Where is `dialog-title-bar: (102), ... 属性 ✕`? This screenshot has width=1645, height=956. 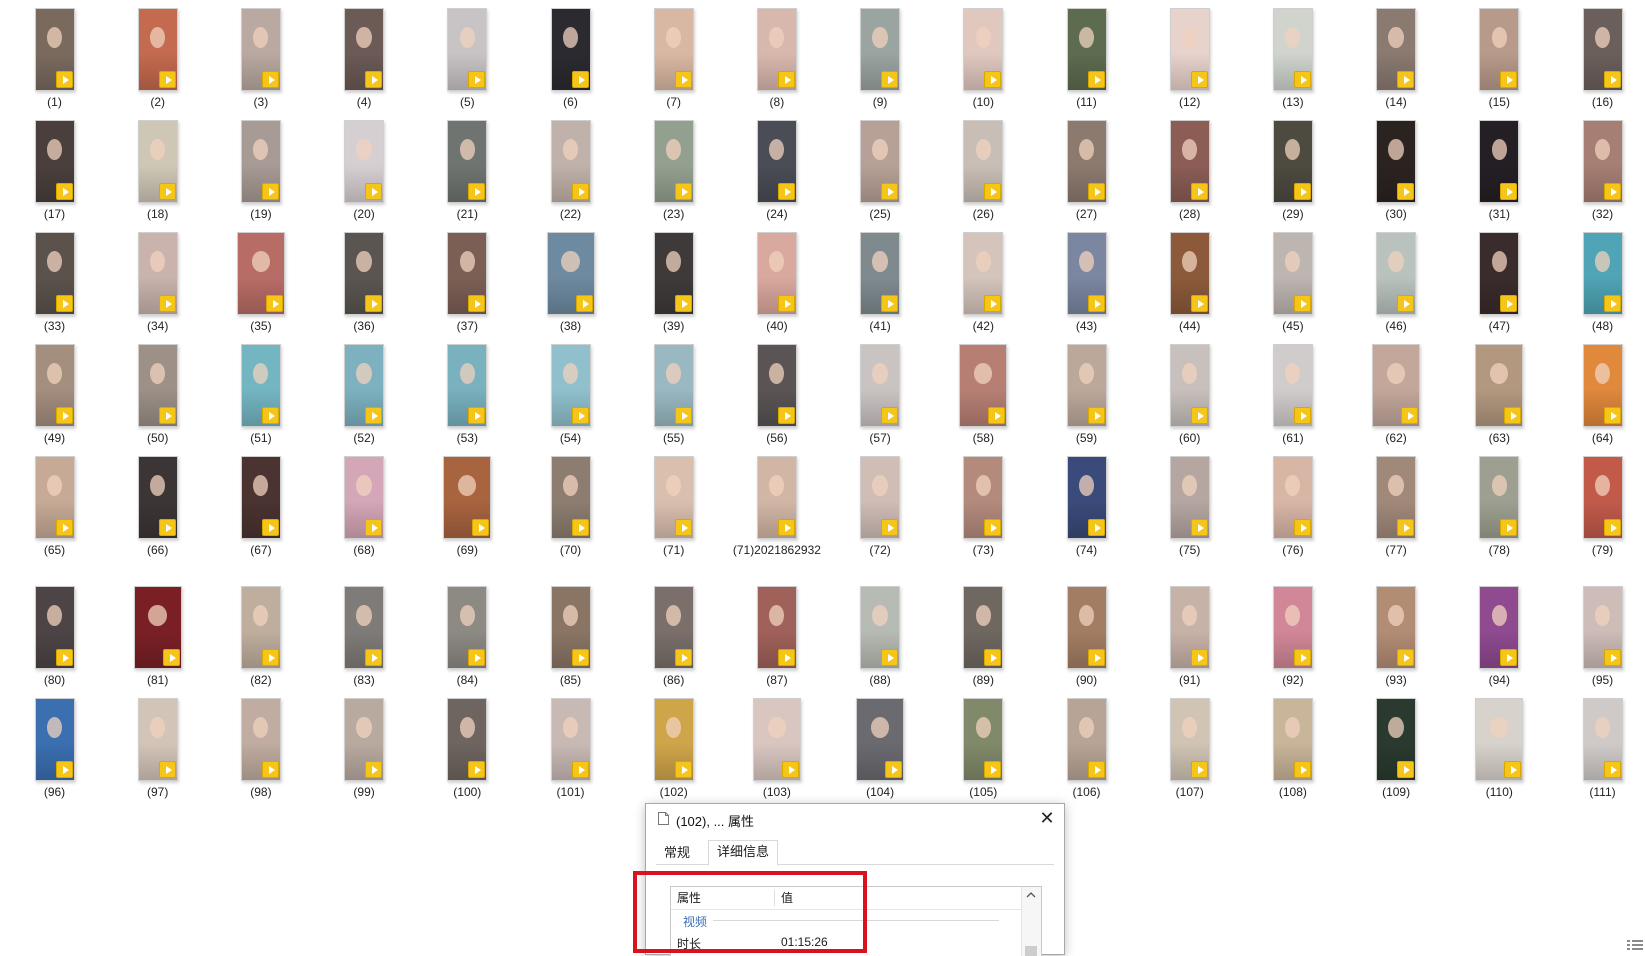 dialog-title-bar: (102), ... 属性 ✕ is located at coordinates (855, 819).